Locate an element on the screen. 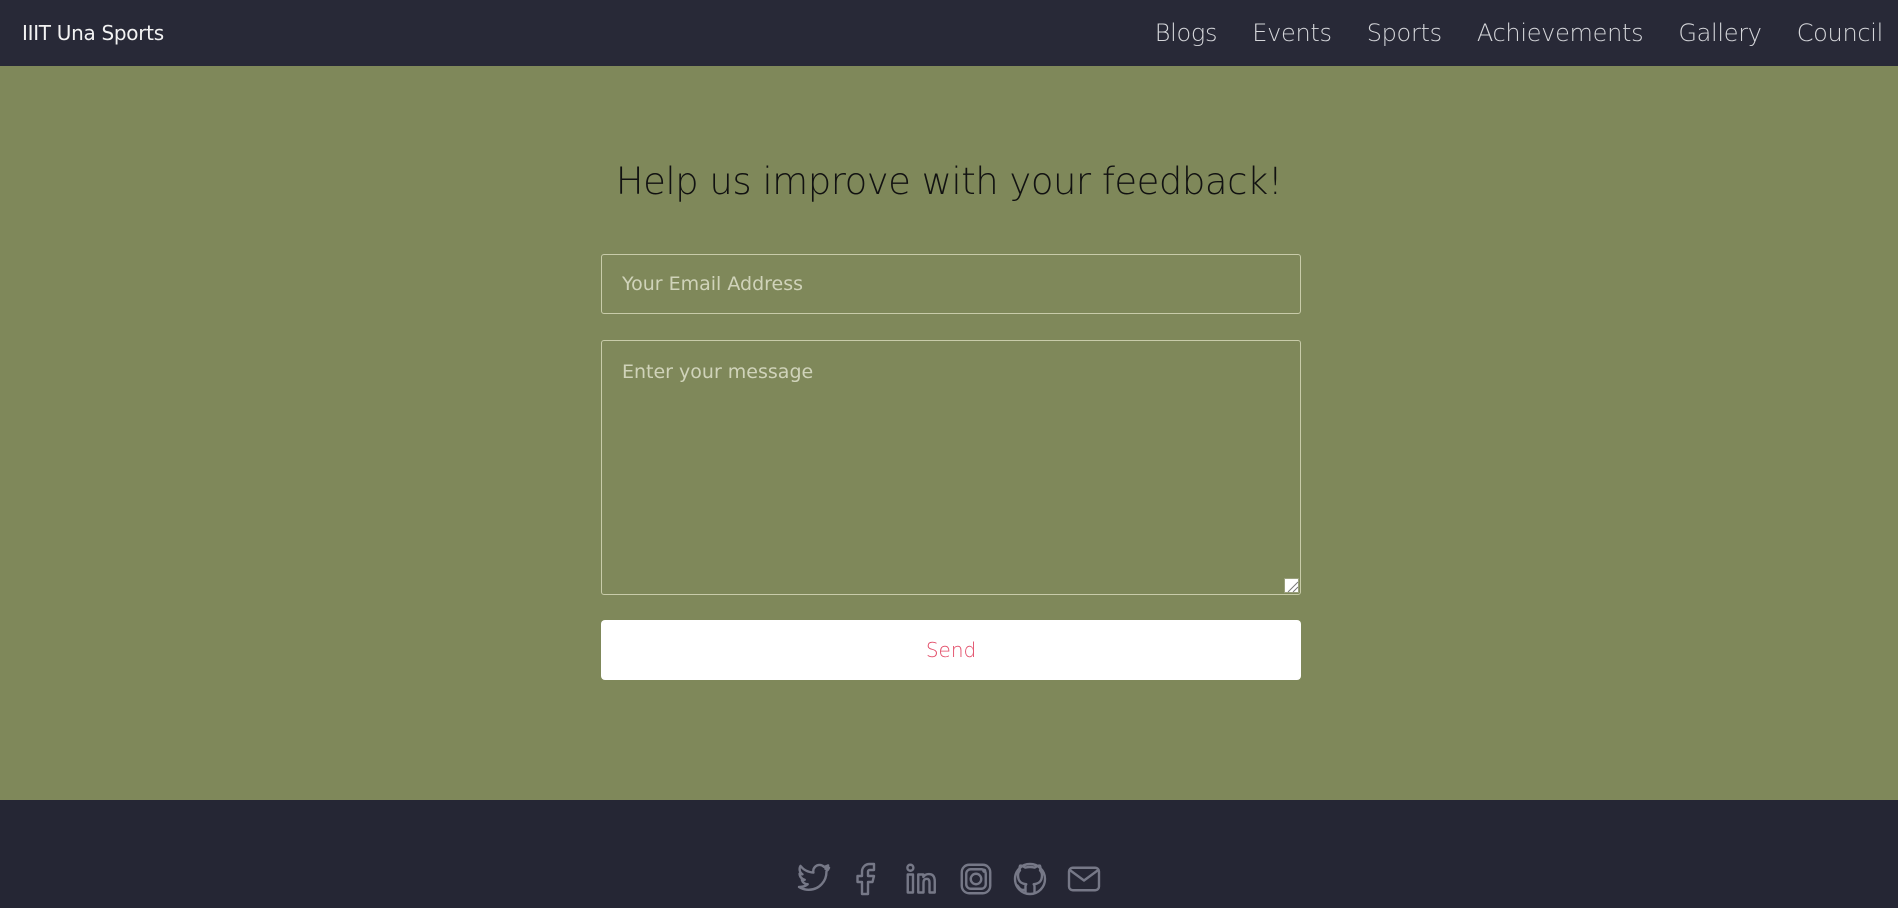 The height and width of the screenshot is (908, 1898). facebook-icon is located at coordinates (868, 879).